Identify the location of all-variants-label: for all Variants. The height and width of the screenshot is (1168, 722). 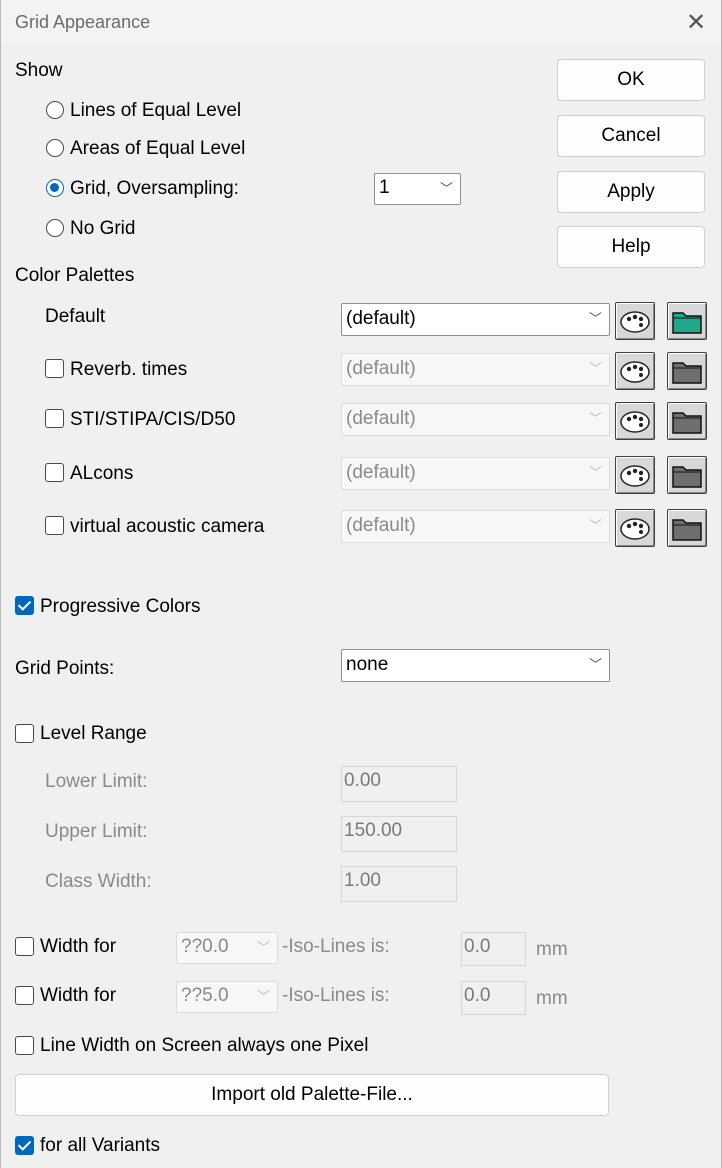
(100, 1145).